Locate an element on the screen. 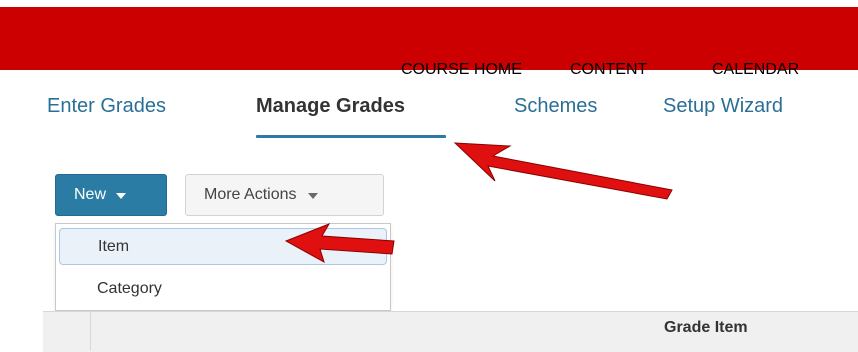 This screenshot has width=858, height=352. more-actions-button: More Actions is located at coordinates (284, 195).